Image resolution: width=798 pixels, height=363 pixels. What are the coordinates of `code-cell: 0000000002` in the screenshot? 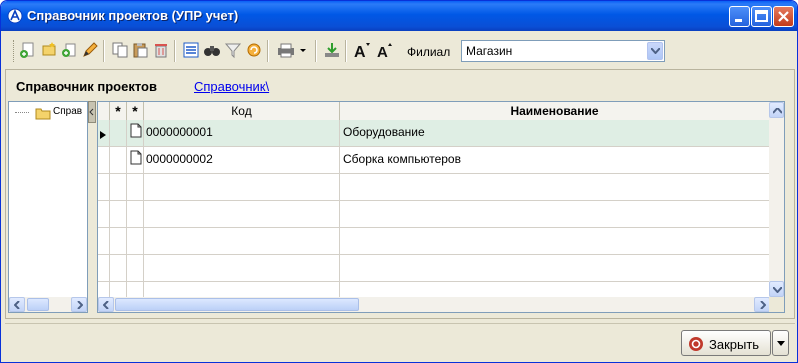 It's located at (242, 160).